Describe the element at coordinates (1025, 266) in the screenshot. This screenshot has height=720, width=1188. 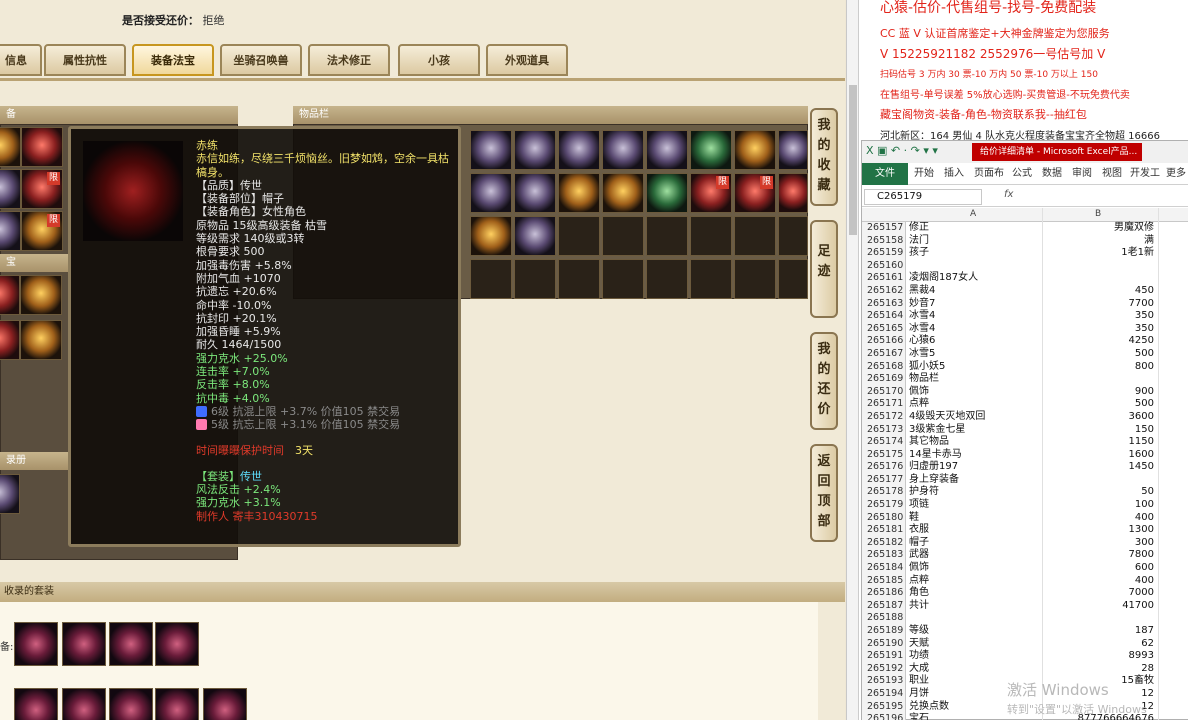
I see `table-row: 265160` at that location.